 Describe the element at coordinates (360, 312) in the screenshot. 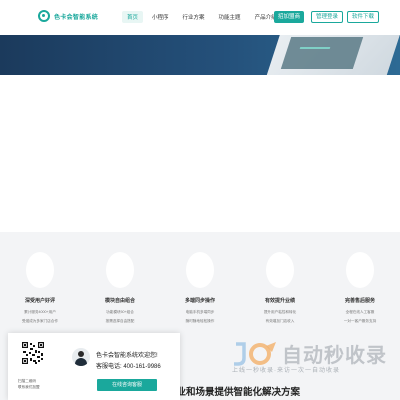

I see `feature-description: 全程在线人工客服` at that location.